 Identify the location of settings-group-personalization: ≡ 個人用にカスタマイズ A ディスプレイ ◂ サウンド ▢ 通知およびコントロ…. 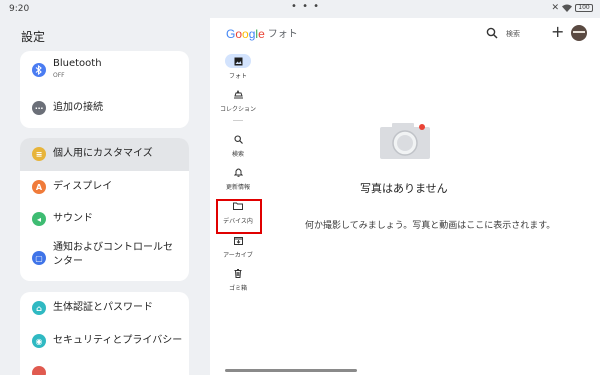
(104, 209).